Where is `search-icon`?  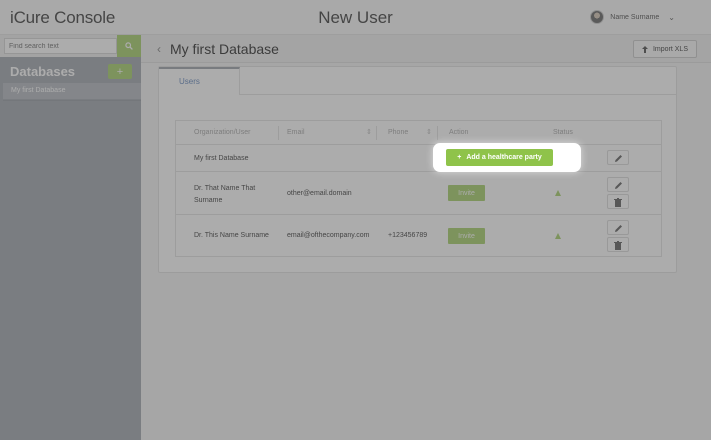 search-icon is located at coordinates (129, 46).